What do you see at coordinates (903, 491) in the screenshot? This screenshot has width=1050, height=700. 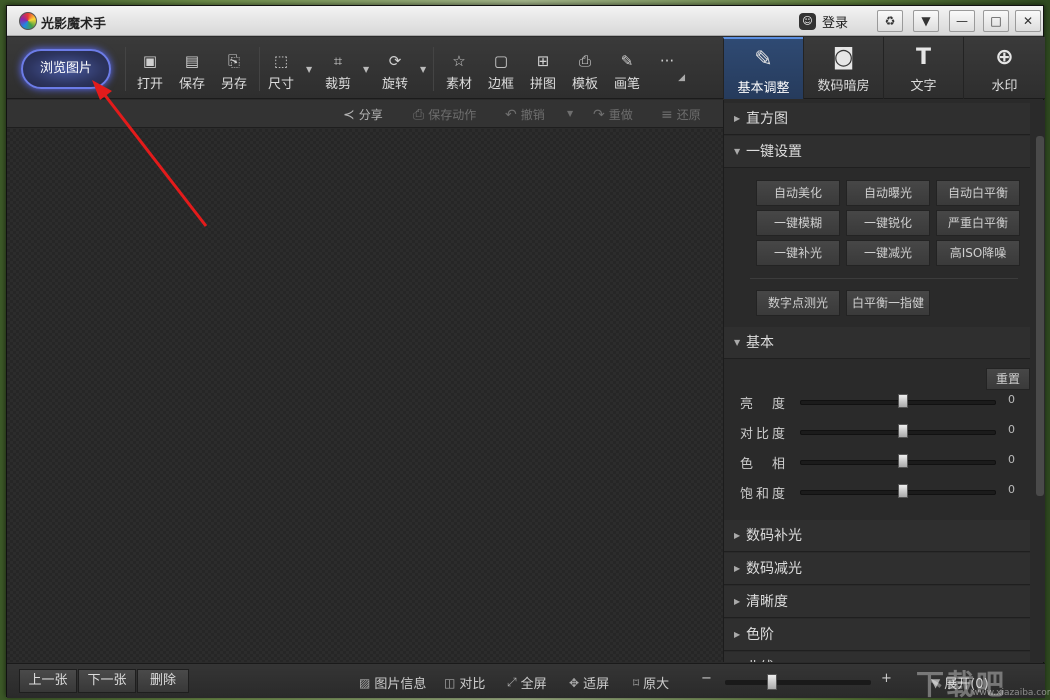 I see `saturation-knob` at bounding box center [903, 491].